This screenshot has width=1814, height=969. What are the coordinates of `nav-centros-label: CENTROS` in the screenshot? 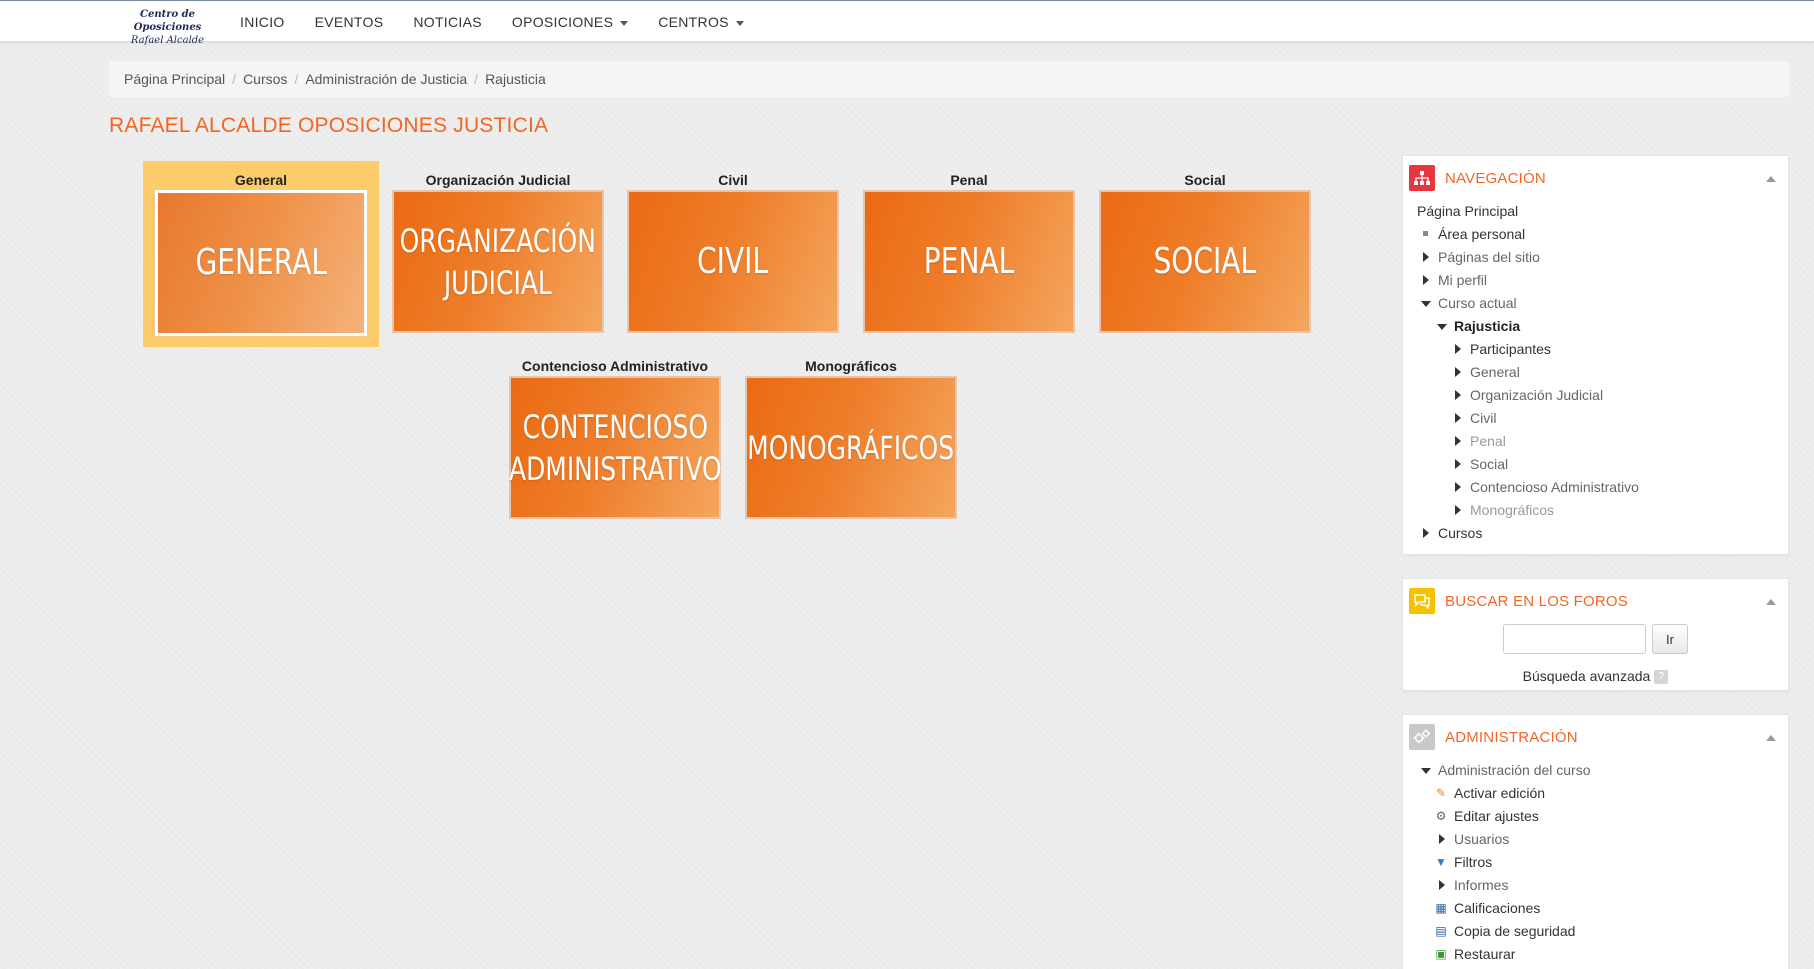 It's located at (693, 22).